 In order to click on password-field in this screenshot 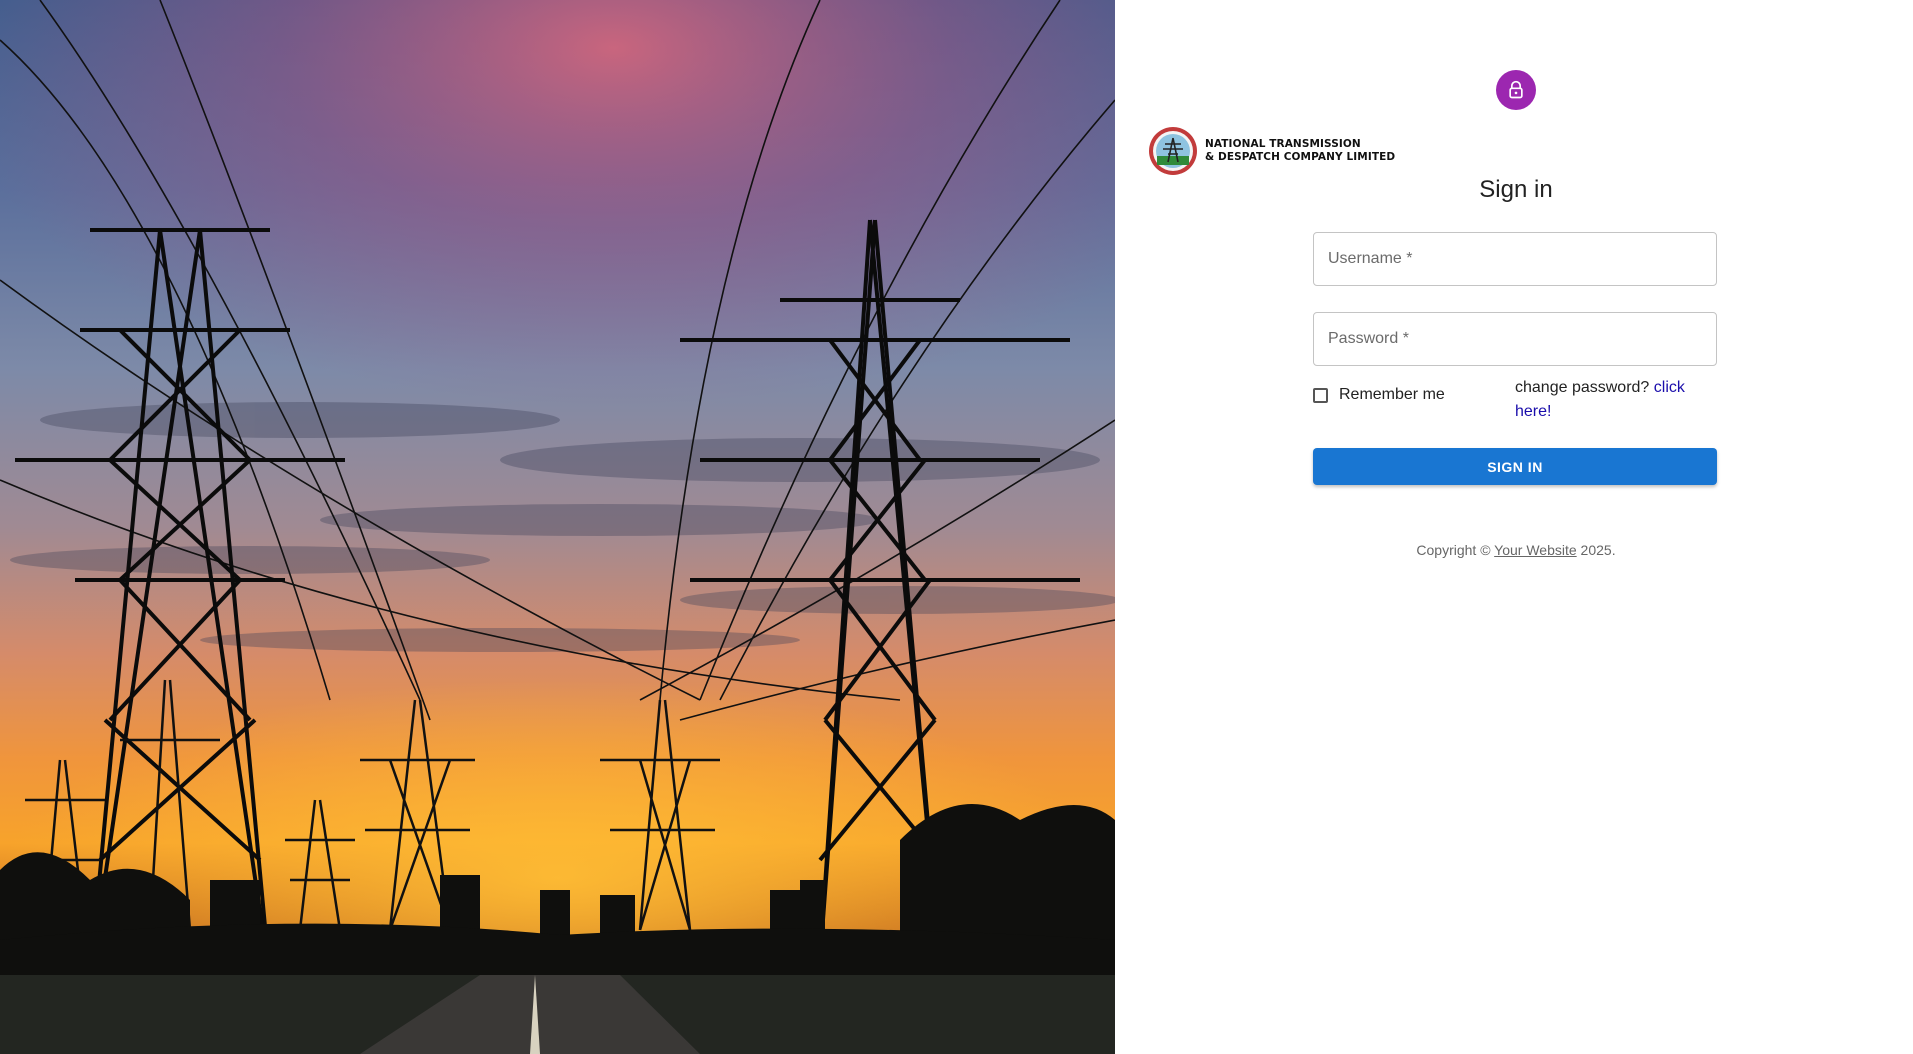, I will do `click(1515, 339)`.